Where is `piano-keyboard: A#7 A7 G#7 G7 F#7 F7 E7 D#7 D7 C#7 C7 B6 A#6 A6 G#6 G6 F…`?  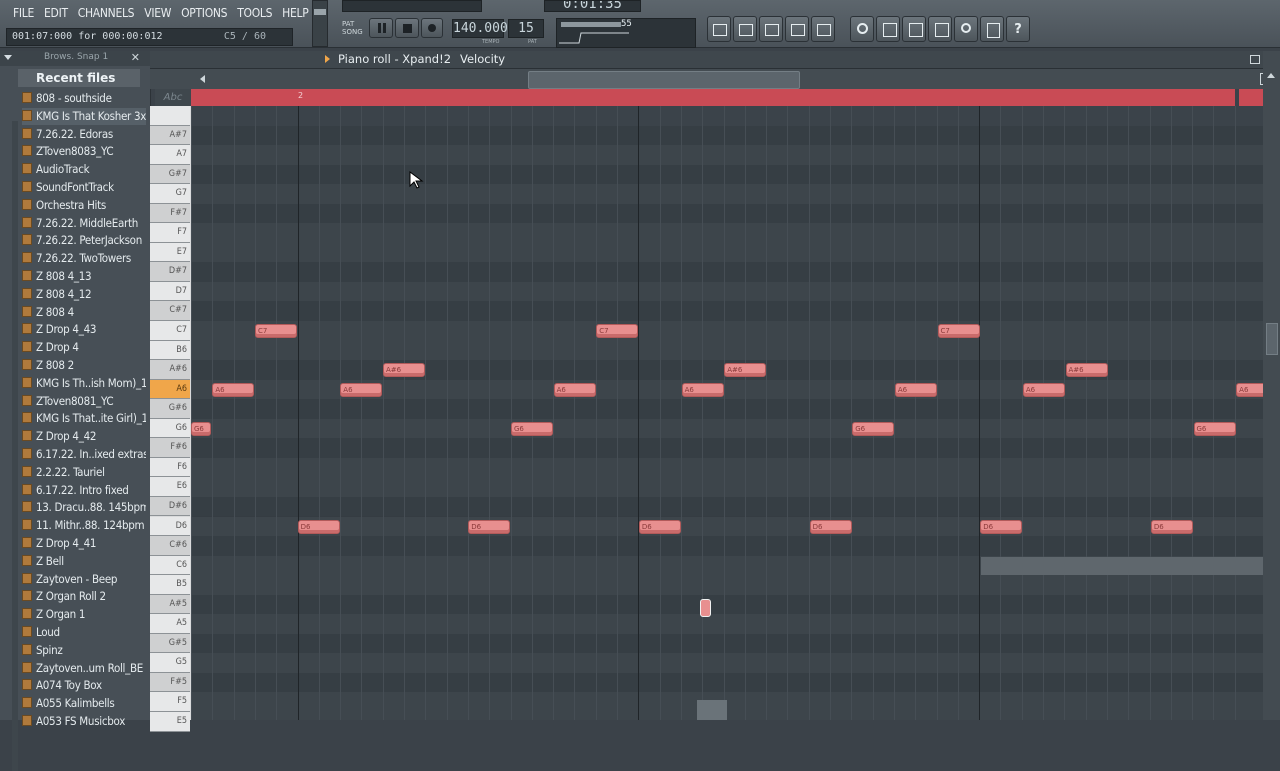 piano-keyboard: A#7 A7 G#7 G7 F#7 F7 E7 D#7 D7 C#7 C7 B6 A#6 A6 G#6 G6 F… is located at coordinates (170, 419).